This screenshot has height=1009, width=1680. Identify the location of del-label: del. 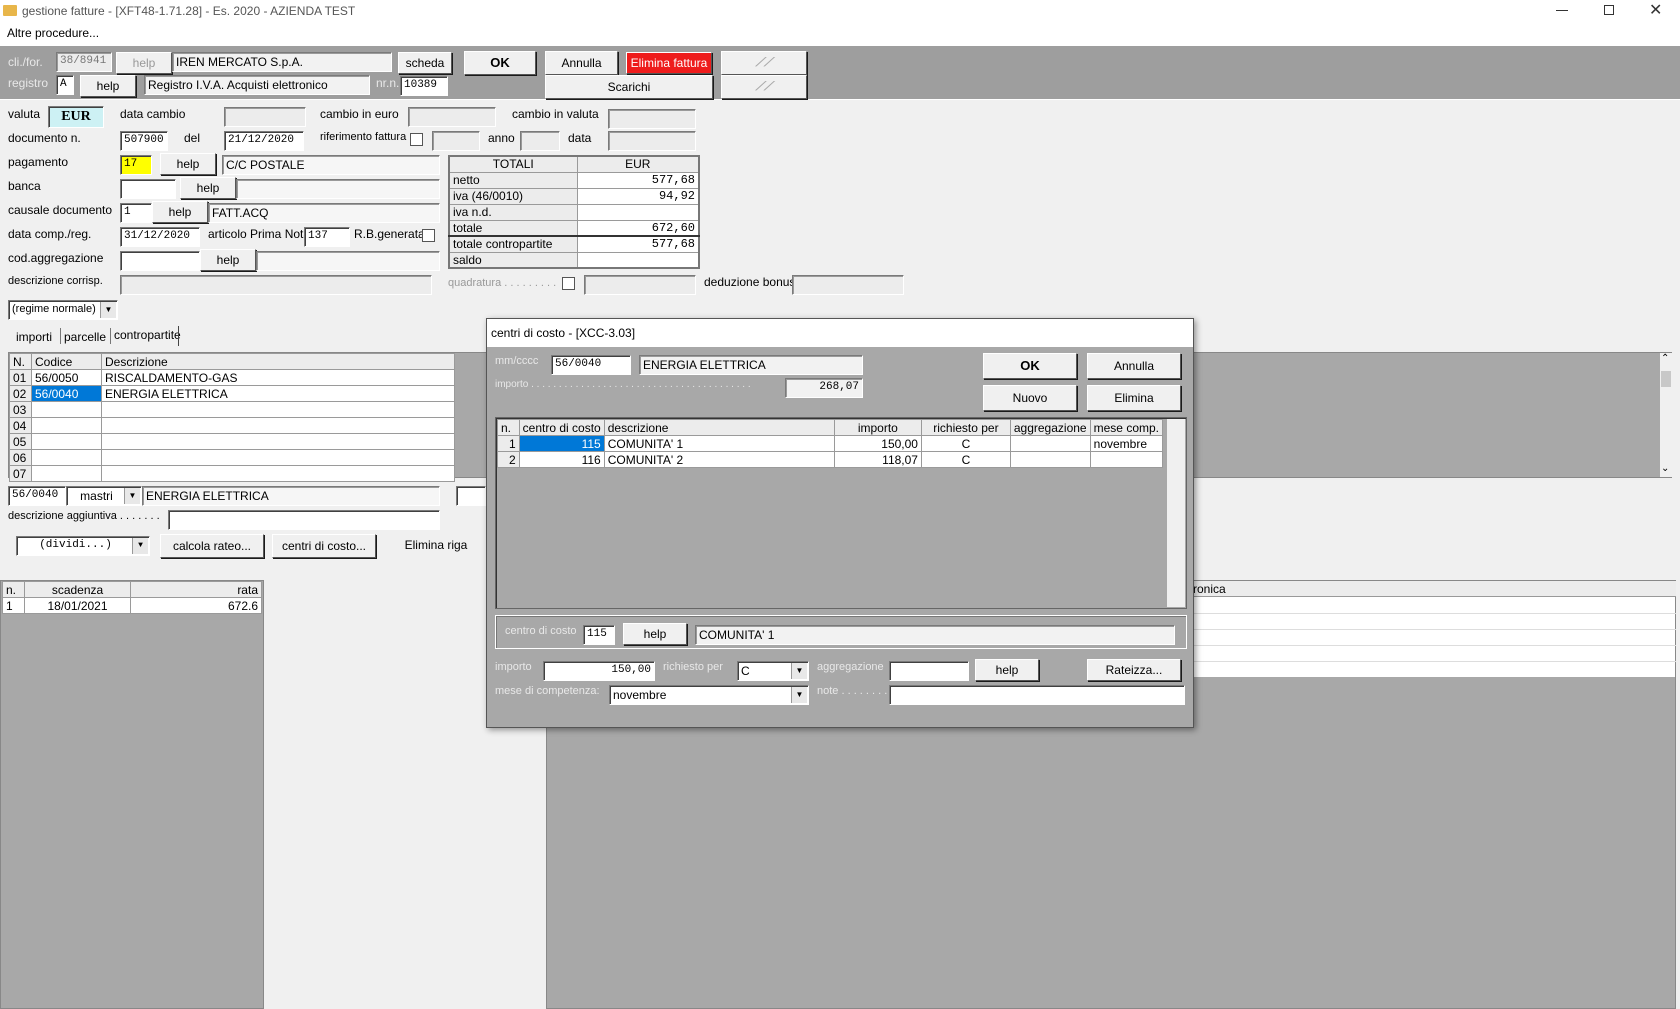
(192, 138).